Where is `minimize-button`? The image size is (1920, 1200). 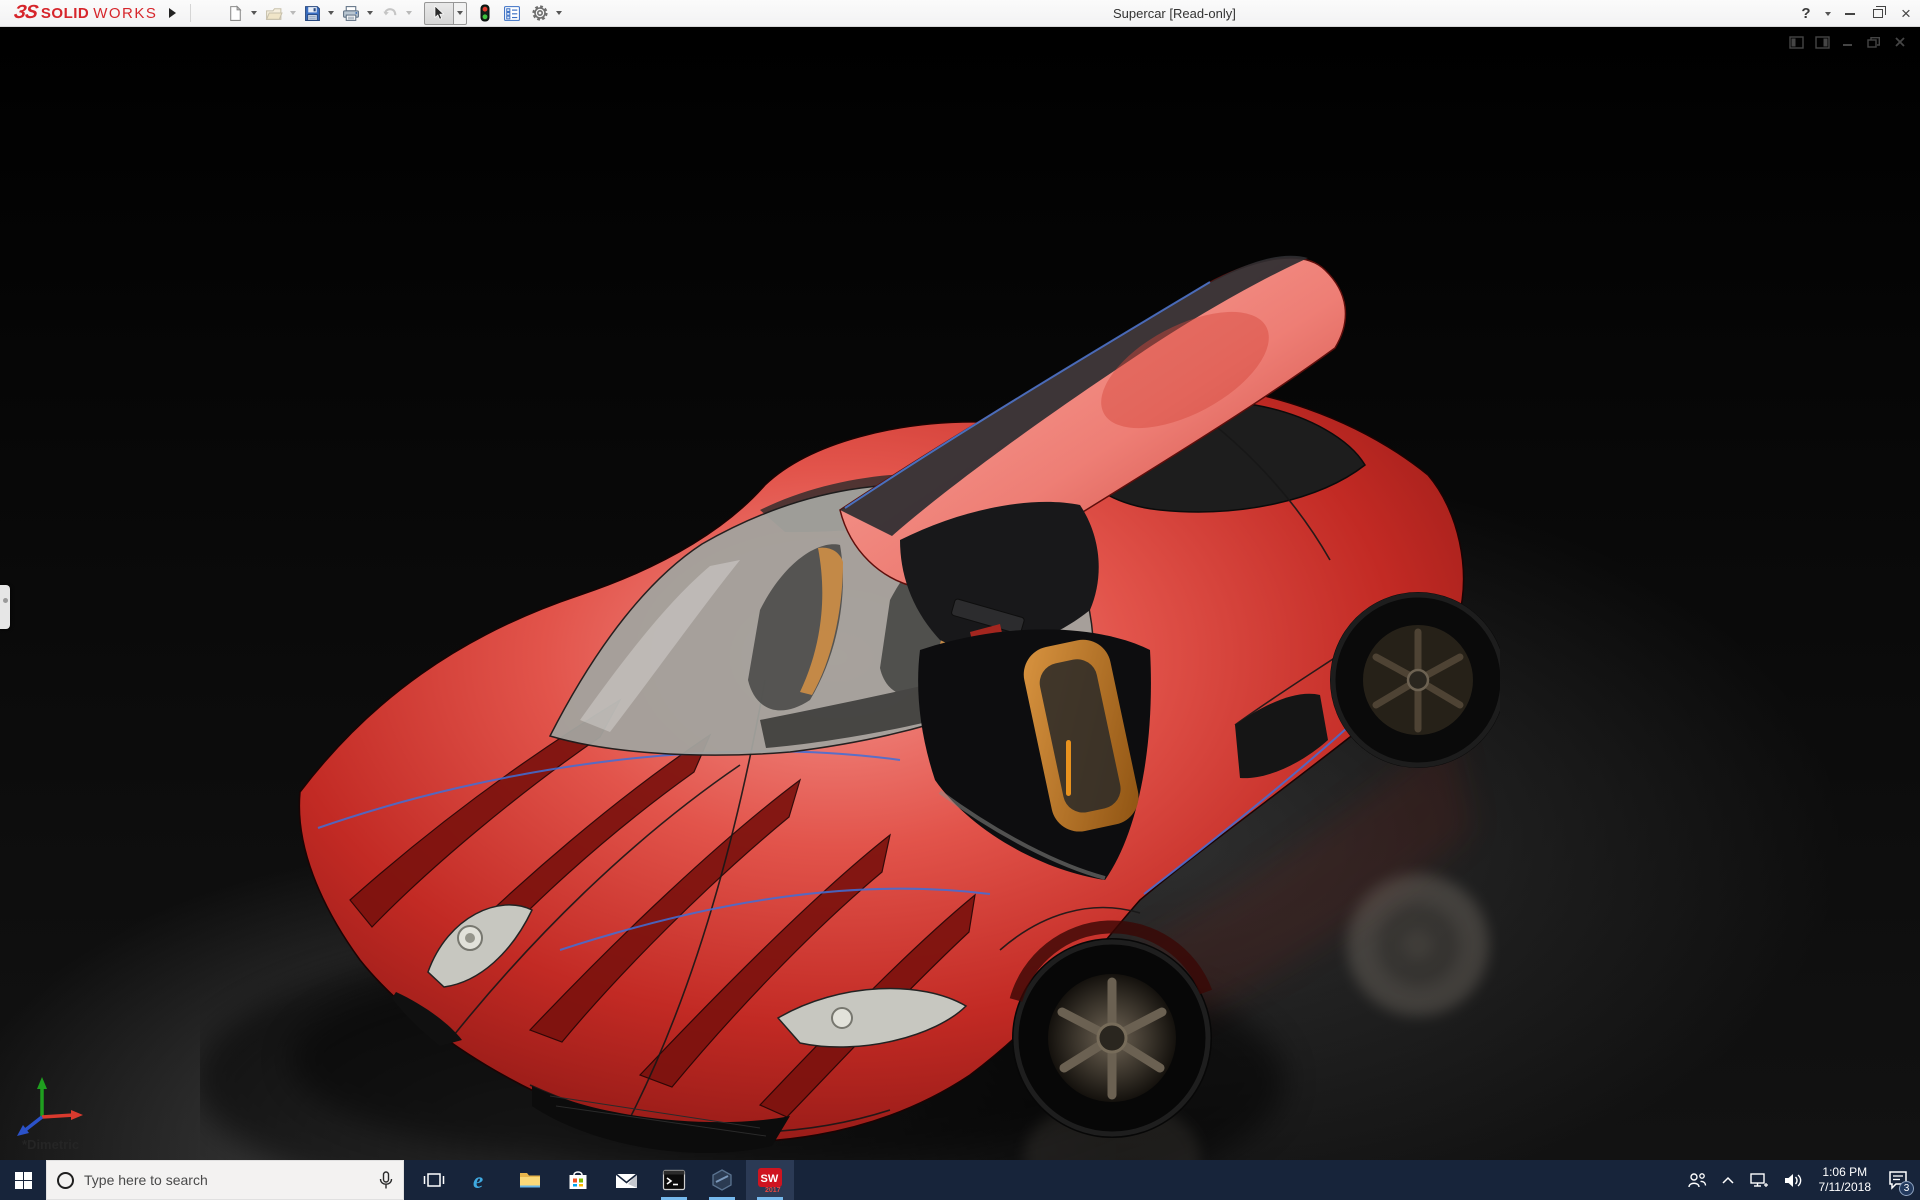
minimize-button is located at coordinates (1850, 13).